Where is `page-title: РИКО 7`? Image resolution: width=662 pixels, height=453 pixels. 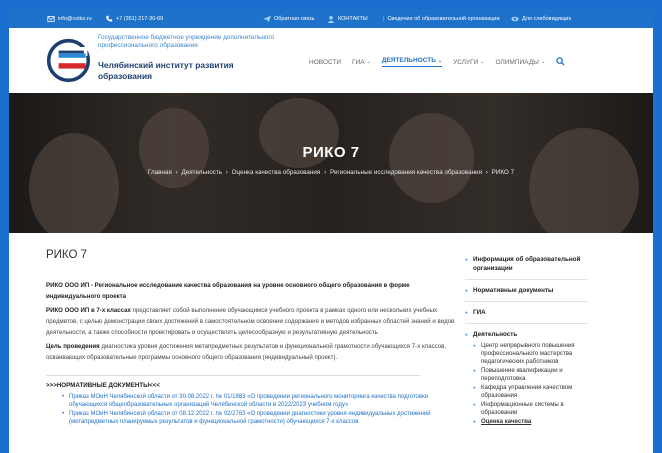
page-title: РИКО 7 is located at coordinates (67, 255).